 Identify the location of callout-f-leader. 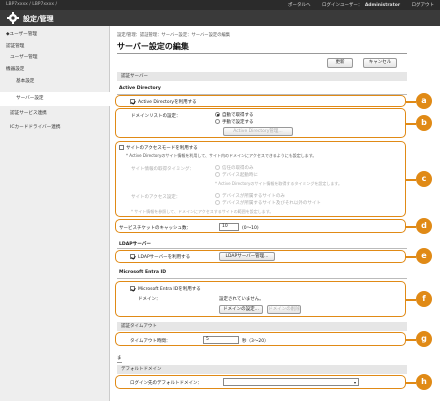
(411, 300).